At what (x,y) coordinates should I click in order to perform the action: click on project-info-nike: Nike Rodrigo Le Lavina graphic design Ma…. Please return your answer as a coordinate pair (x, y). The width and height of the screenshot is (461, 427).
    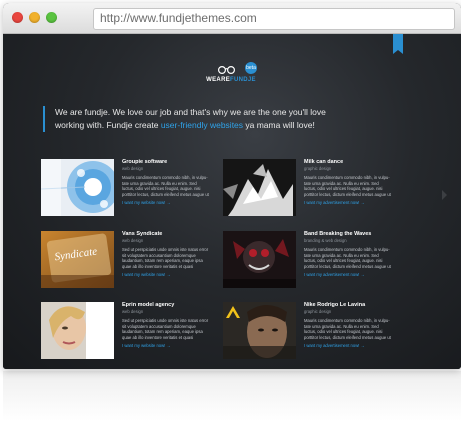
    Looking at the image, I should click on (353, 325).